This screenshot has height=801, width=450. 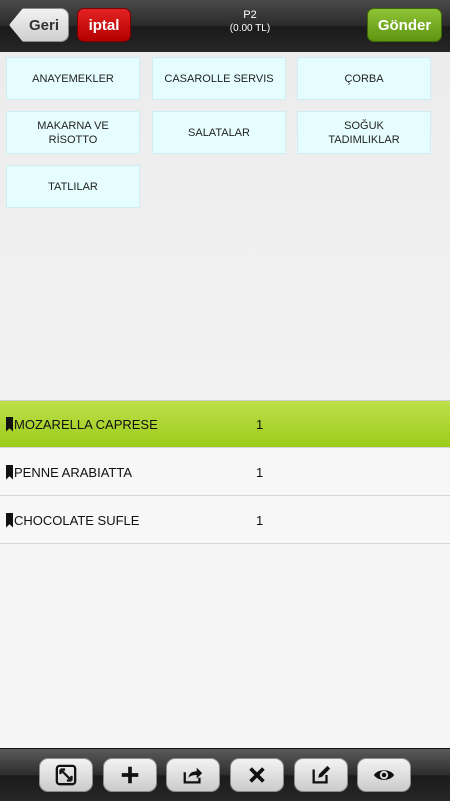 I want to click on edit-button, so click(x=321, y=775).